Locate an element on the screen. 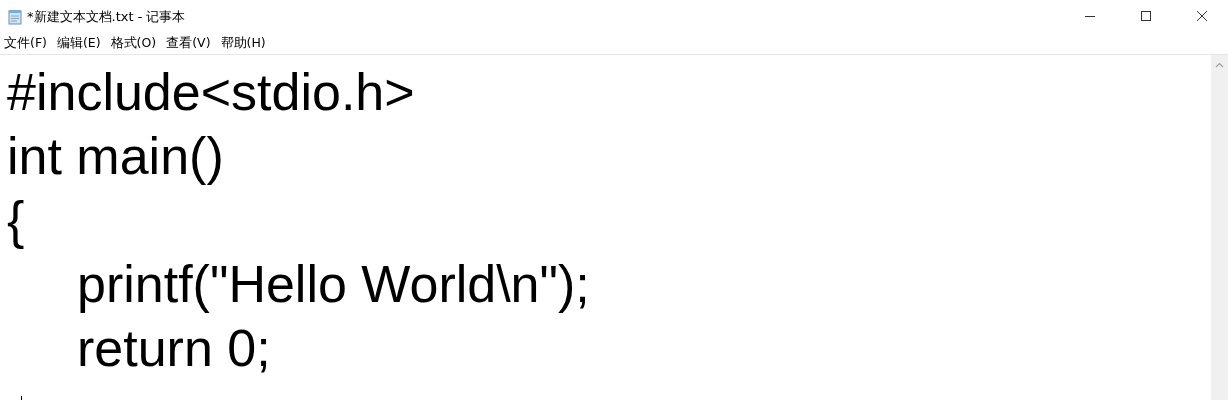 Image resolution: width=1228 pixels, height=400 pixels. notepad-icon is located at coordinates (15, 16).